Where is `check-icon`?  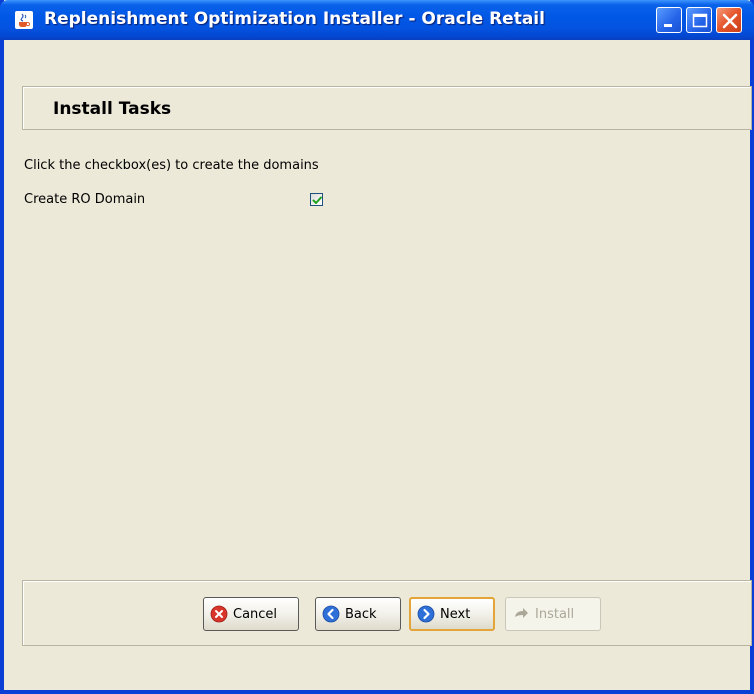
check-icon is located at coordinates (317, 200).